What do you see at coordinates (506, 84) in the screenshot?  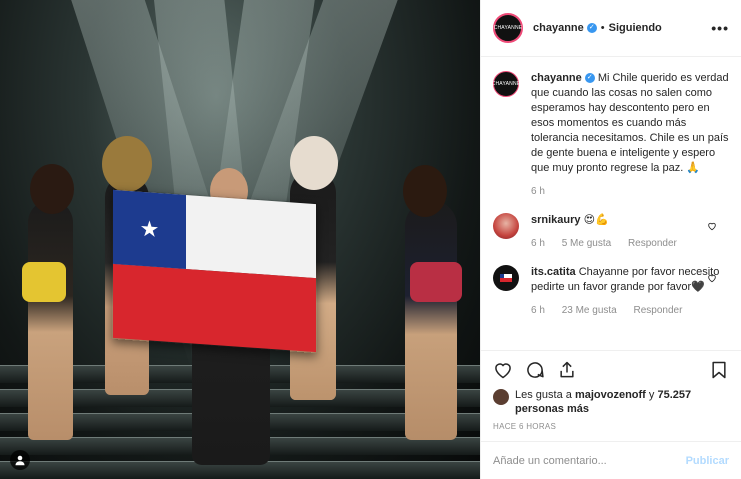 I see `caption-avatar: CHAYANNE` at bounding box center [506, 84].